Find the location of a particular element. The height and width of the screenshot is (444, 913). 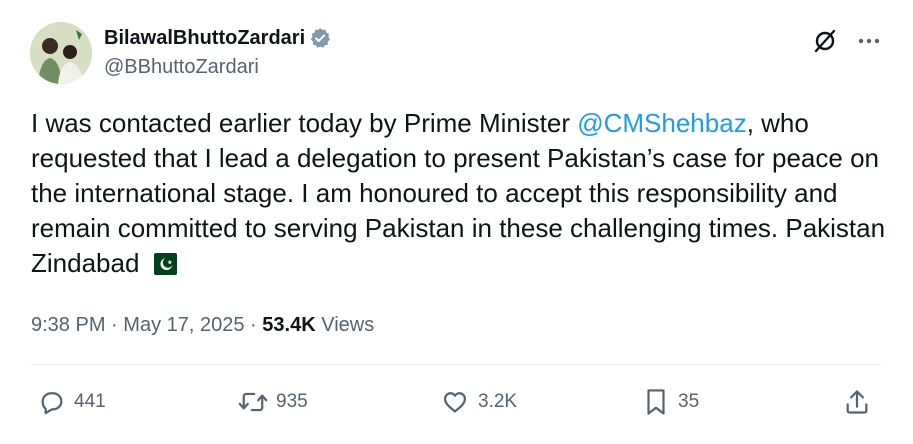

pakistan-flag-icon is located at coordinates (162, 262).